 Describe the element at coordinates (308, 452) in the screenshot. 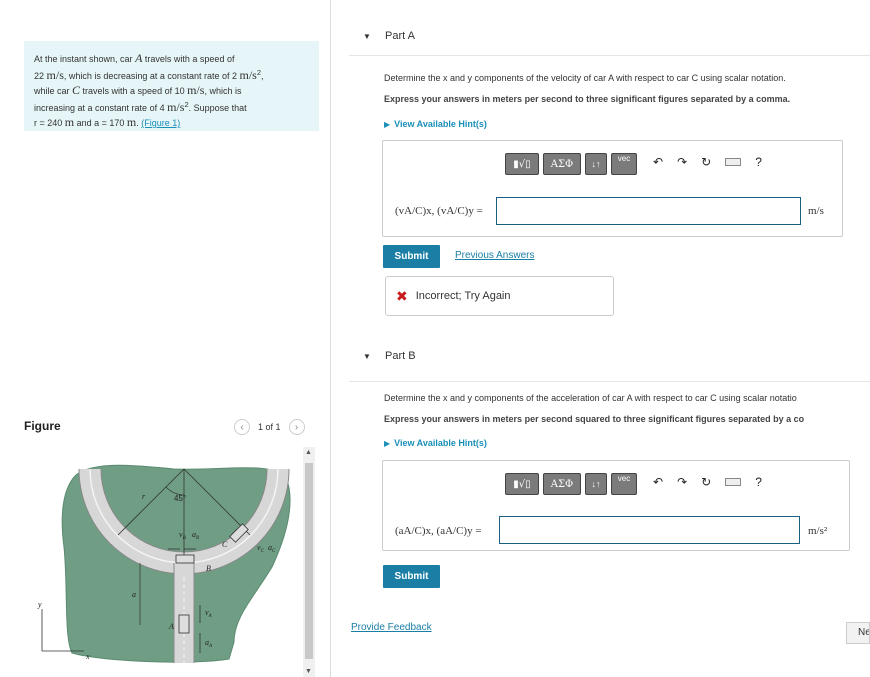

I see `scroll-up-icon: ▲` at that location.